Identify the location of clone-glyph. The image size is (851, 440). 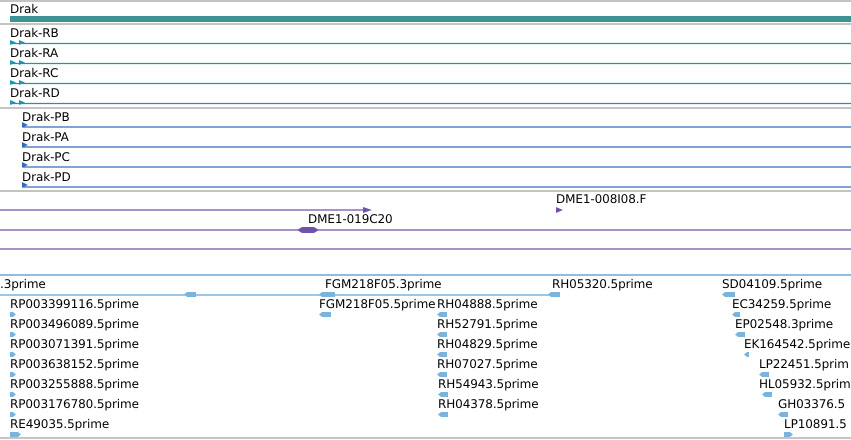
(559, 210).